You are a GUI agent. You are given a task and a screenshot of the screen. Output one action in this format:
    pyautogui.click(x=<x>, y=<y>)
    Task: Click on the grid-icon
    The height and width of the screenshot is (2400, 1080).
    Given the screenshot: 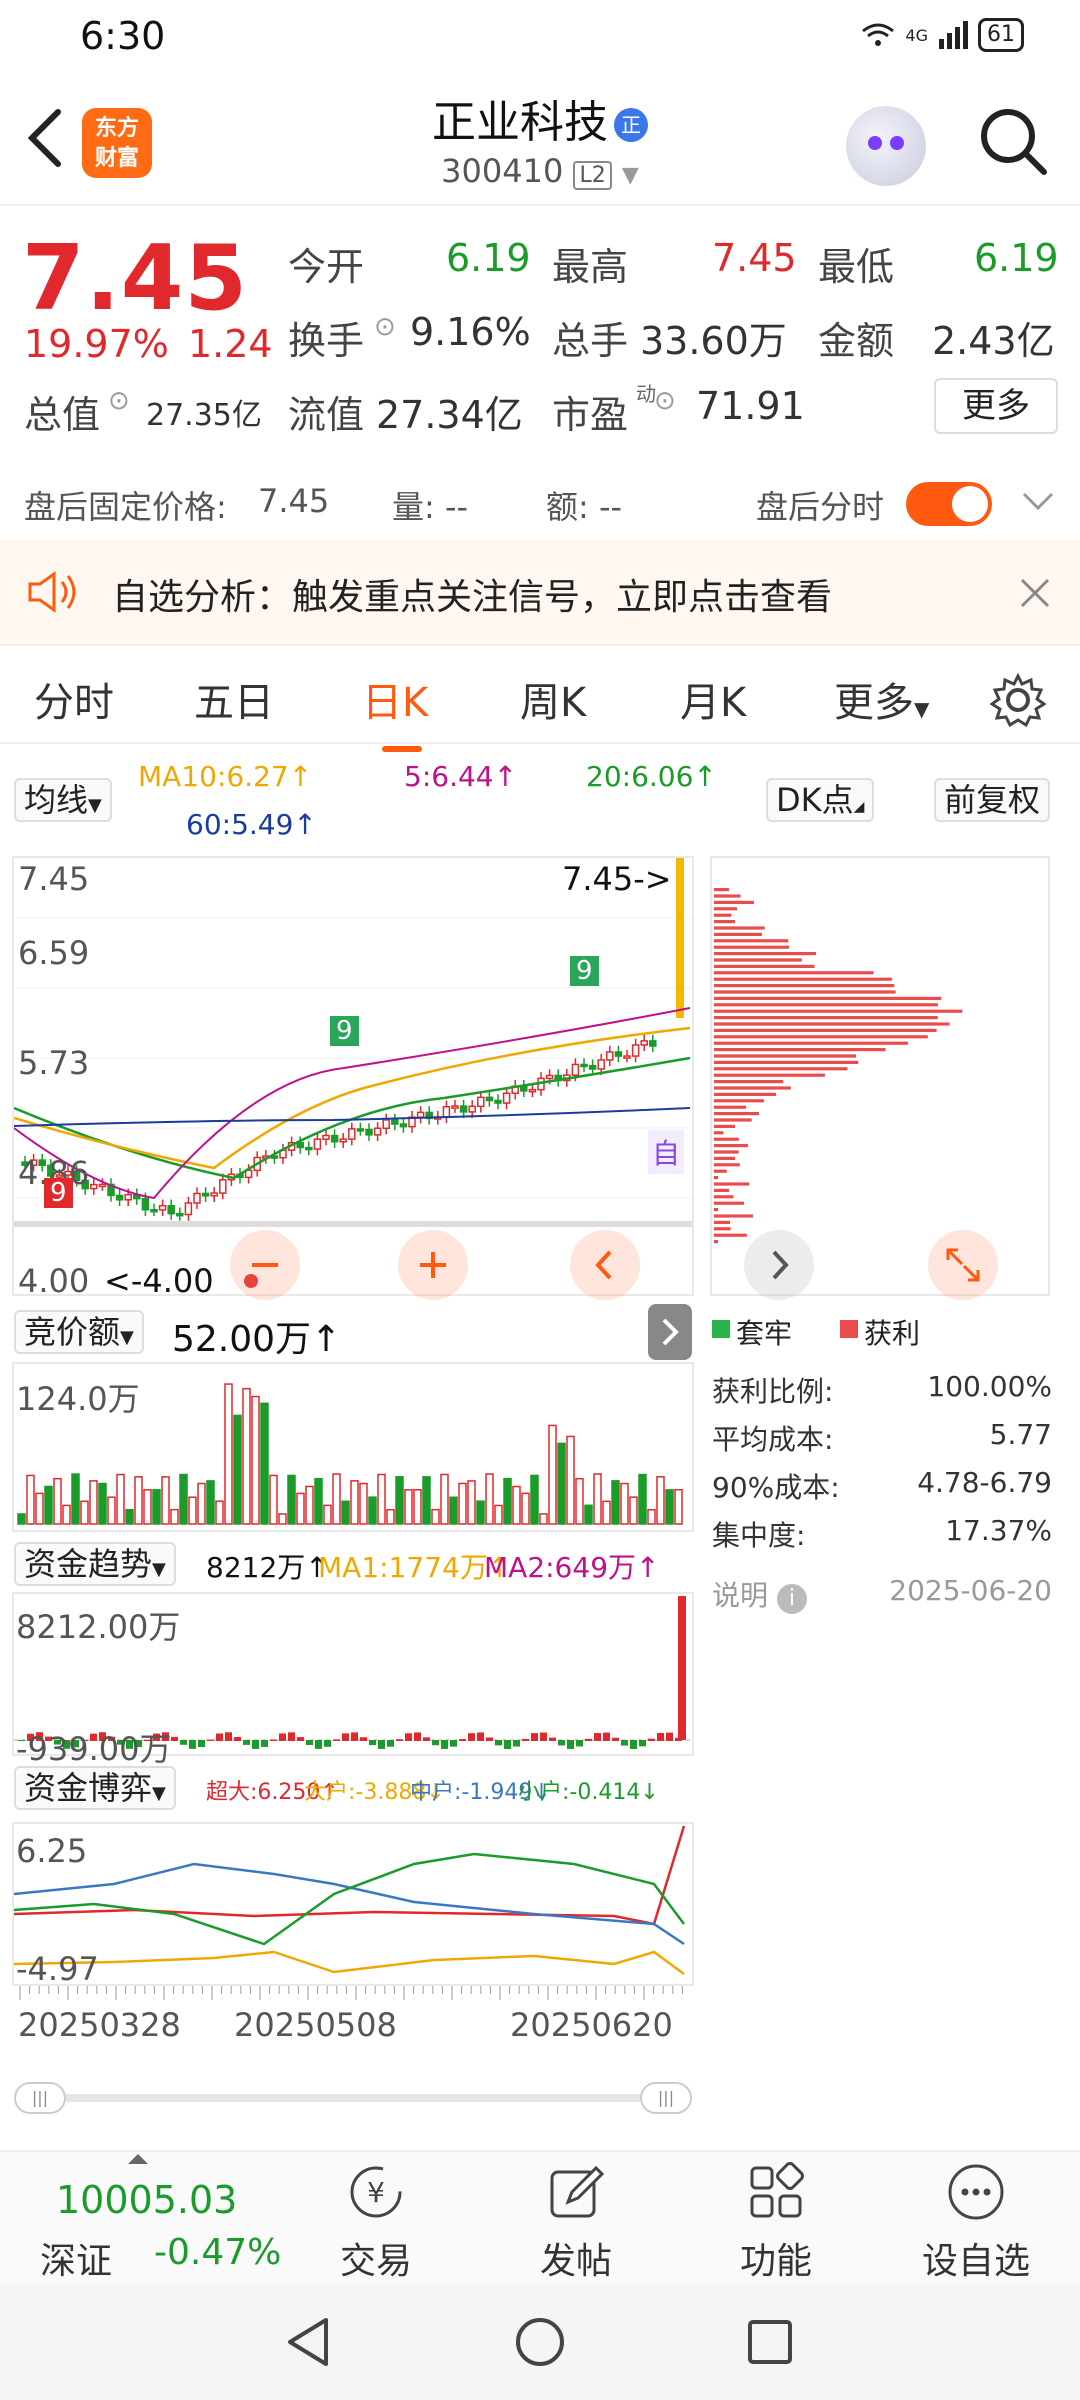 What is the action you would take?
    pyautogui.click(x=776, y=2192)
    